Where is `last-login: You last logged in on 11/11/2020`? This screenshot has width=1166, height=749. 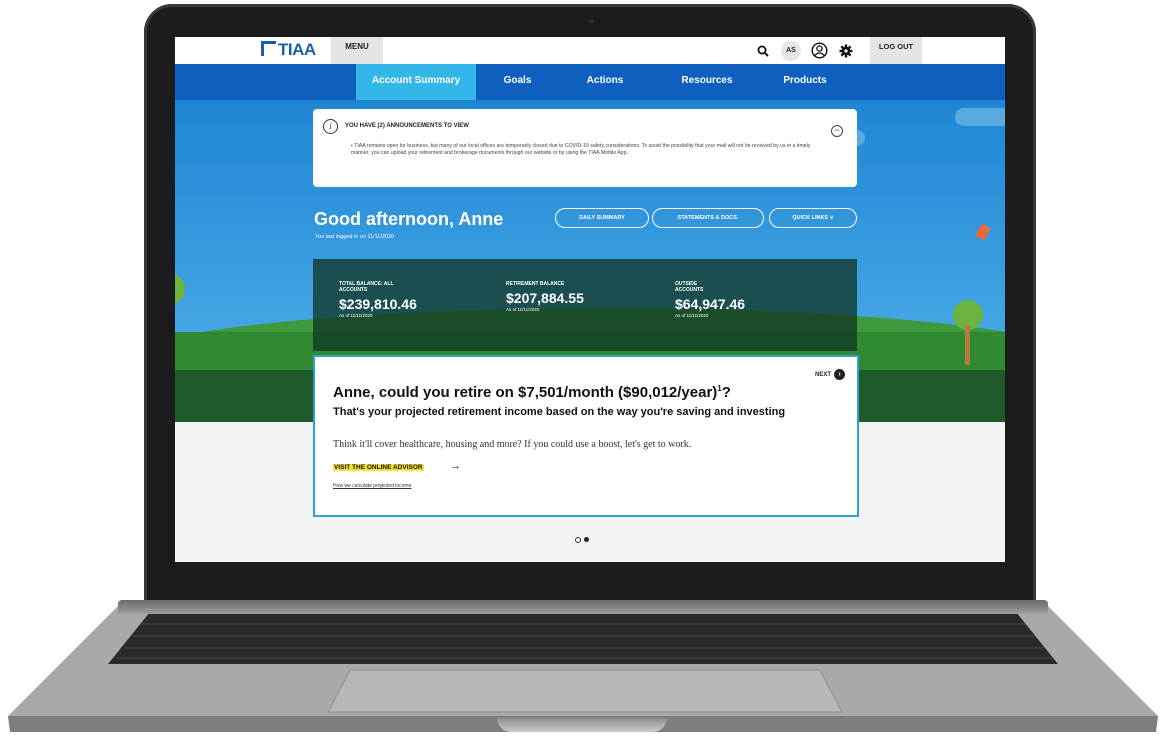 last-login: You last logged in on 11/11/2020 is located at coordinates (355, 237).